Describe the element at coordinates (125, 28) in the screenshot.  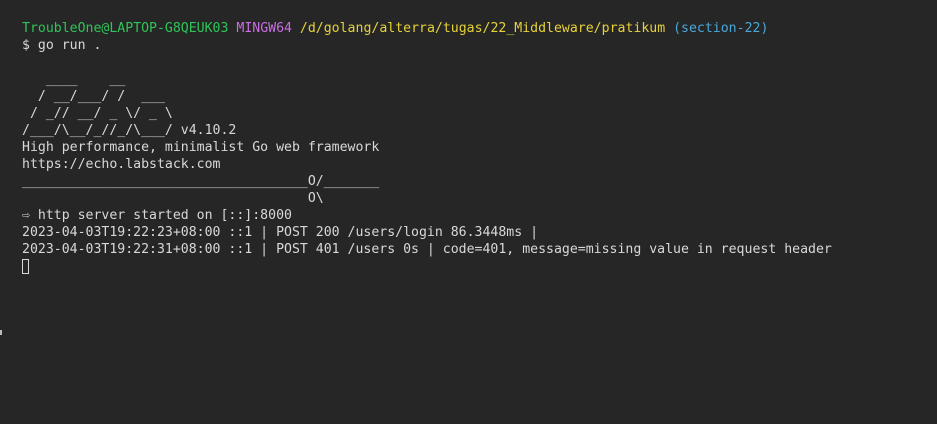
I see `prompt-user-host: TroubleOne@LAPTOP-G8QEUK03` at that location.